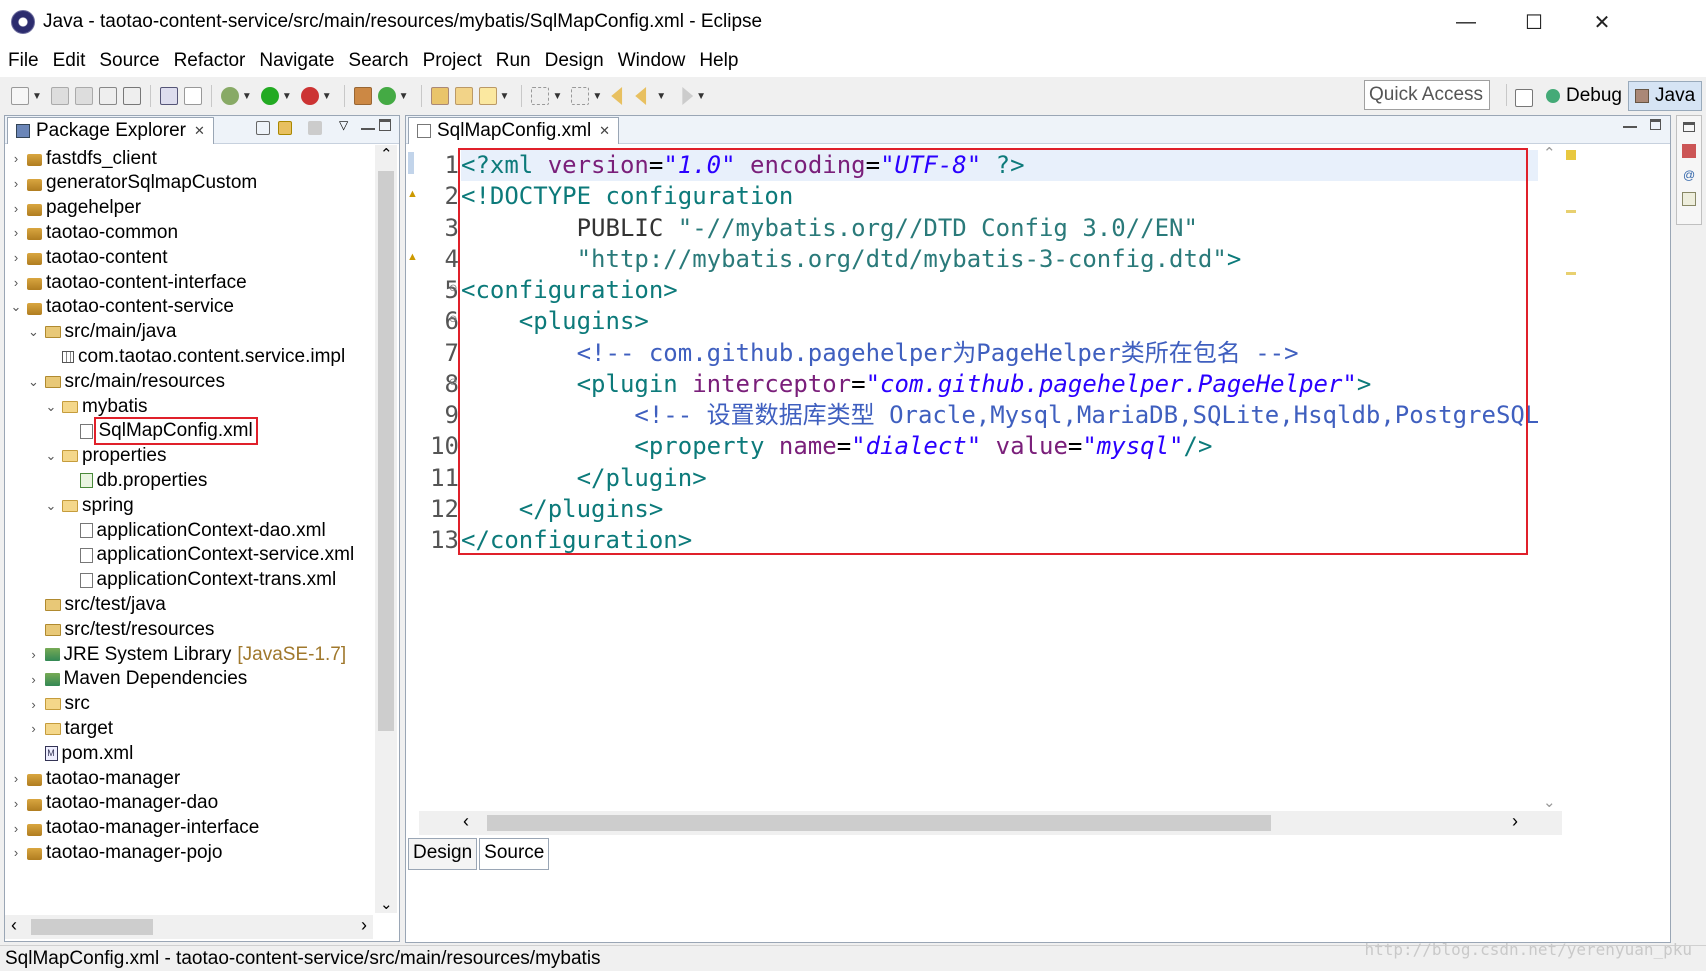 Image resolution: width=1706 pixels, height=971 pixels. What do you see at coordinates (247, 96) in the screenshot?
I see `debug-dropdown-icon: ▼` at bounding box center [247, 96].